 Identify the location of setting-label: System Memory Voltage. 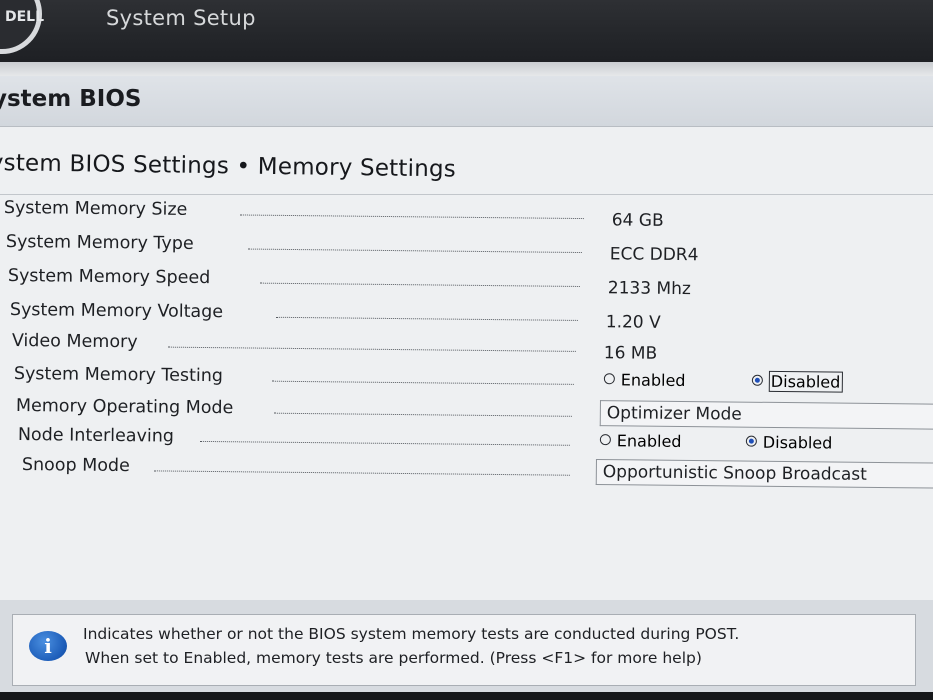
(118, 311).